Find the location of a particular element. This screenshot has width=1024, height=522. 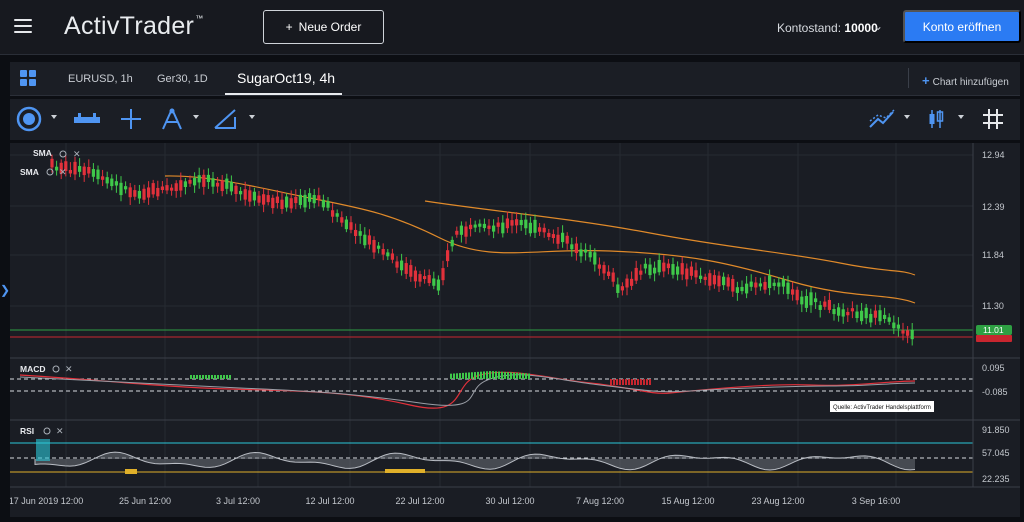

time-axis-label: 7 Aug 12:00 is located at coordinates (600, 501).